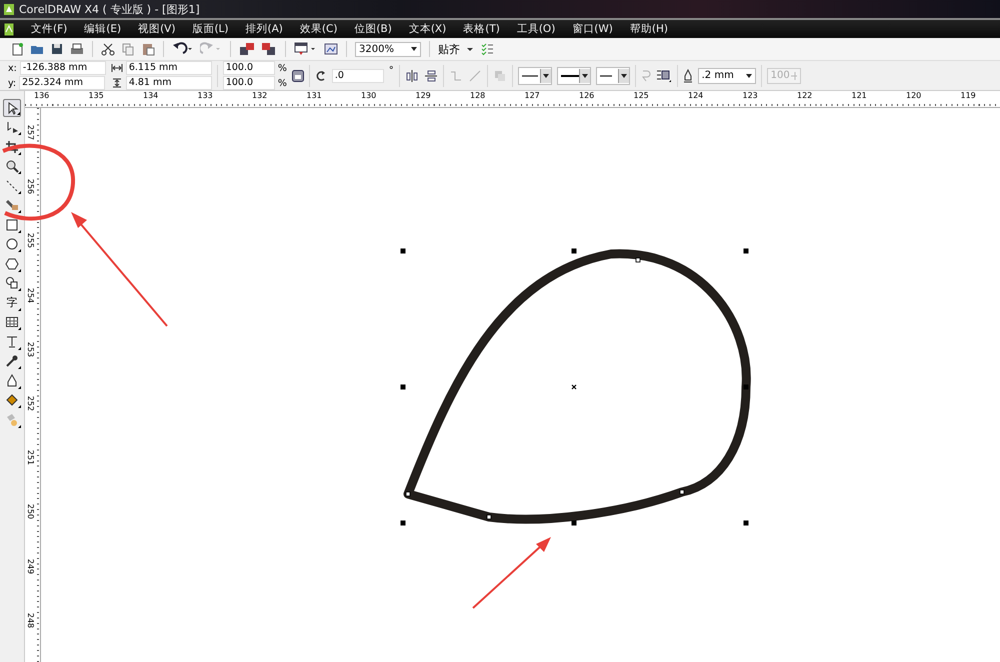 The width and height of the screenshot is (1000, 662). What do you see at coordinates (793, 75) in the screenshot?
I see `spin-icon` at bounding box center [793, 75].